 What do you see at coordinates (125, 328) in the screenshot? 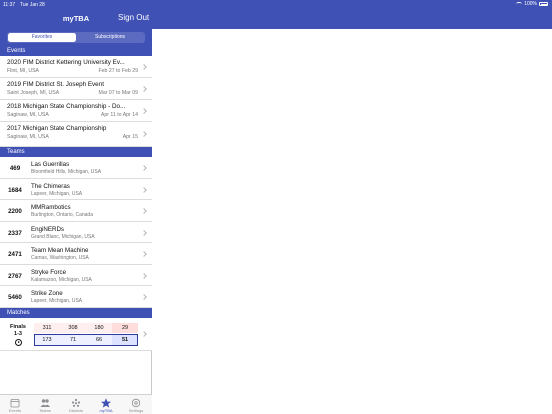
I see `red-score: 29` at bounding box center [125, 328].